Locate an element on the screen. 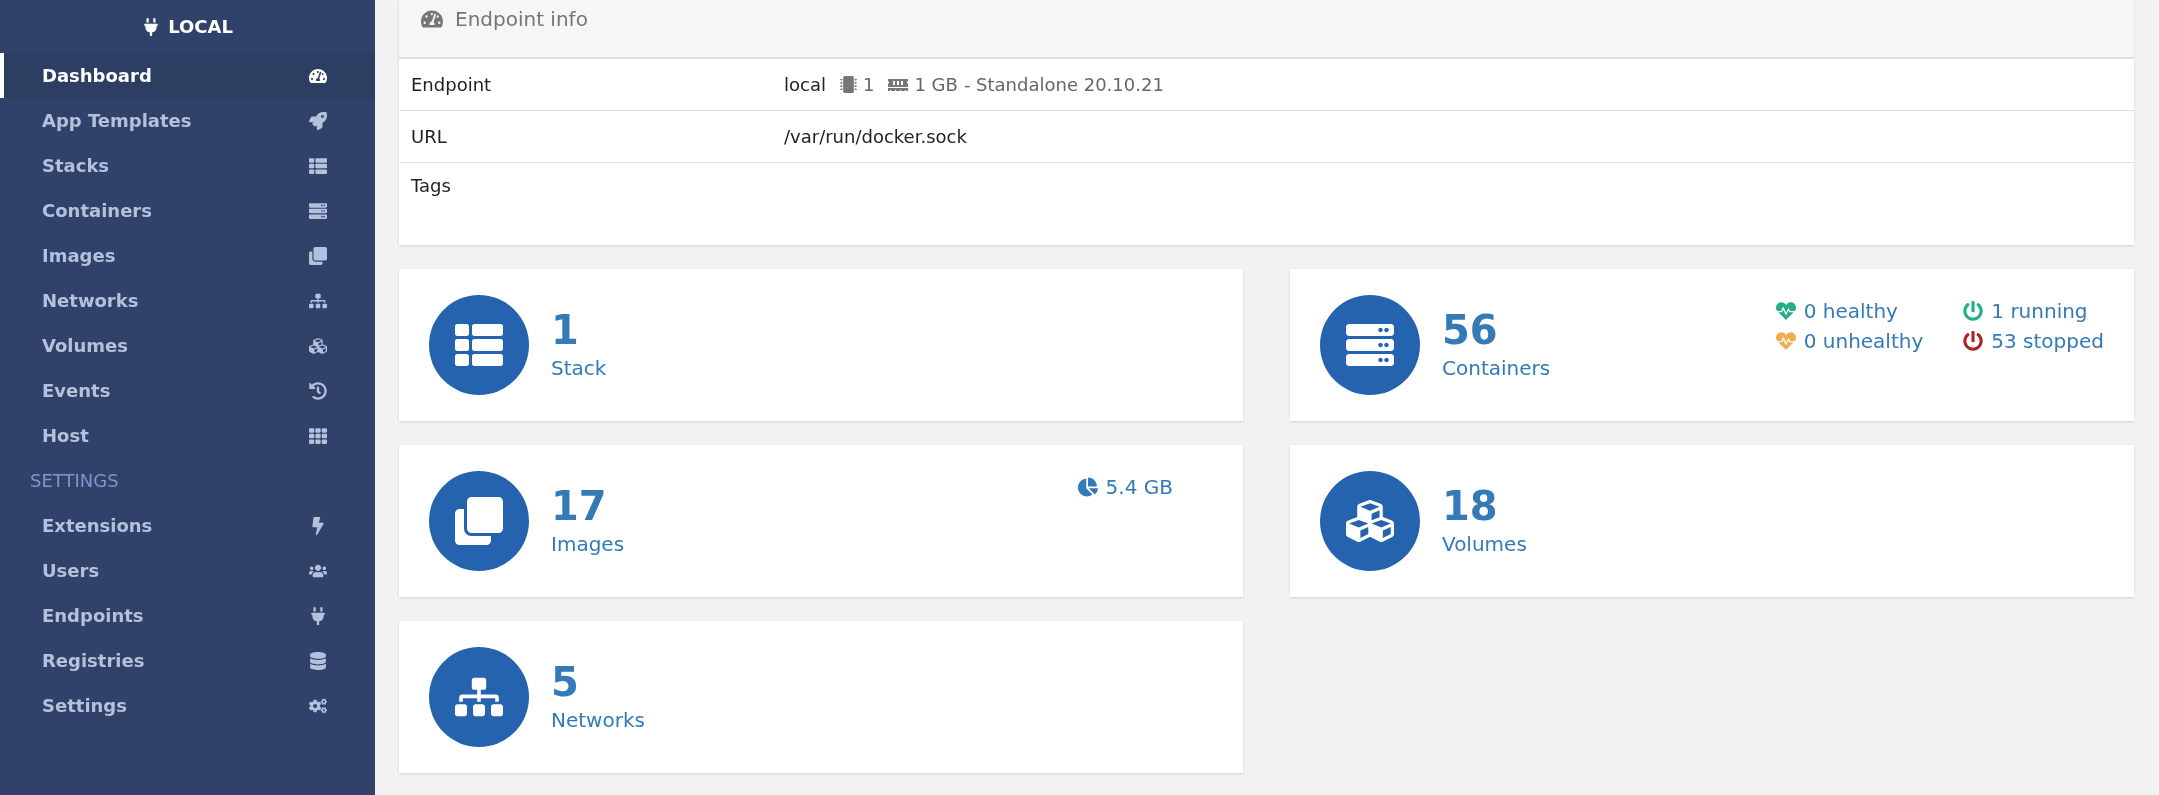 The image size is (2159, 795). sidebar-item: Stacks is located at coordinates (187, 165).